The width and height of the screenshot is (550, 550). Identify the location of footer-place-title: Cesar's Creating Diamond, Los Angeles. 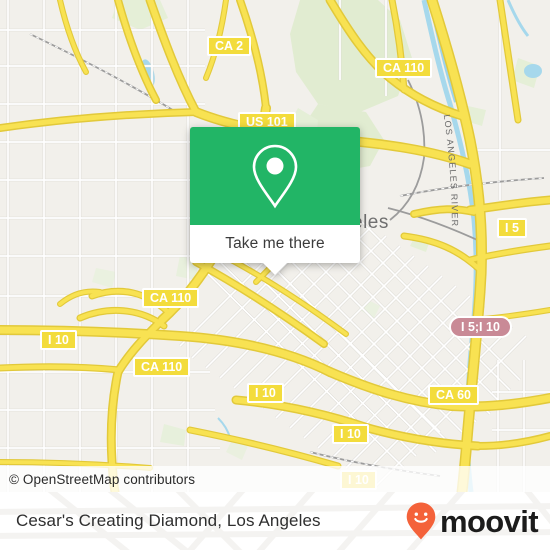
(168, 520).